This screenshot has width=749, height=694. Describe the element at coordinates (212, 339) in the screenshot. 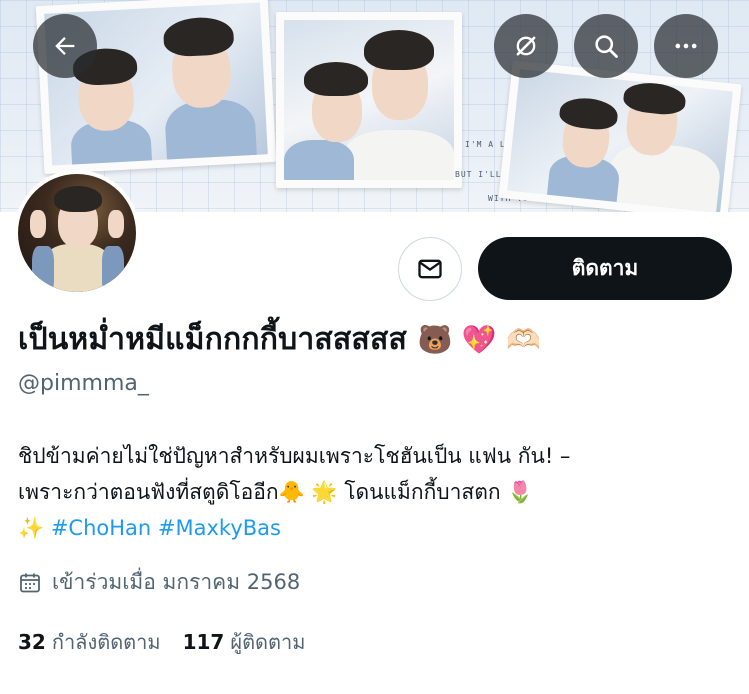

I see `display-name-text: เป็นหม่ำหมีแม็กกกกี้บาสสสสส` at that location.